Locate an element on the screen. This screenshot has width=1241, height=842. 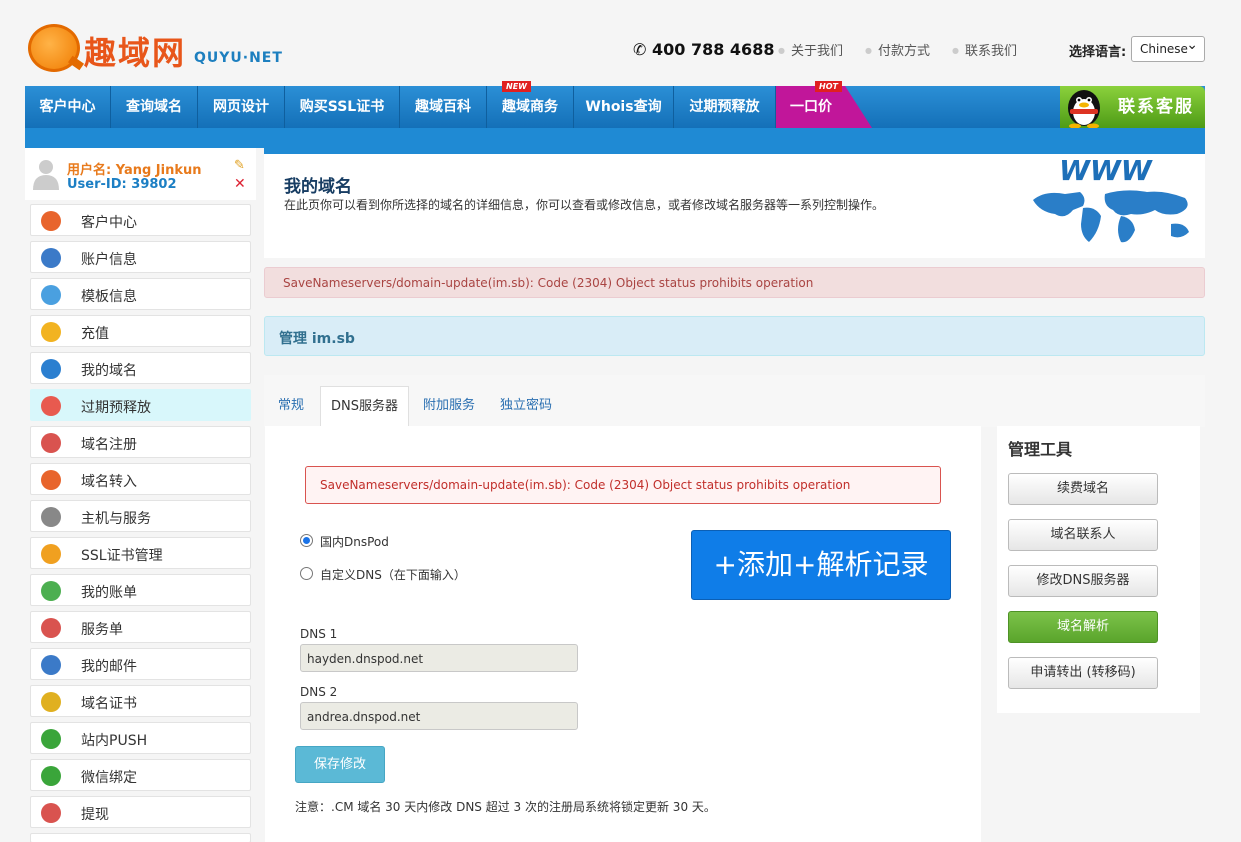
dns1-input: hayden.dnspod.net is located at coordinates (439, 658).